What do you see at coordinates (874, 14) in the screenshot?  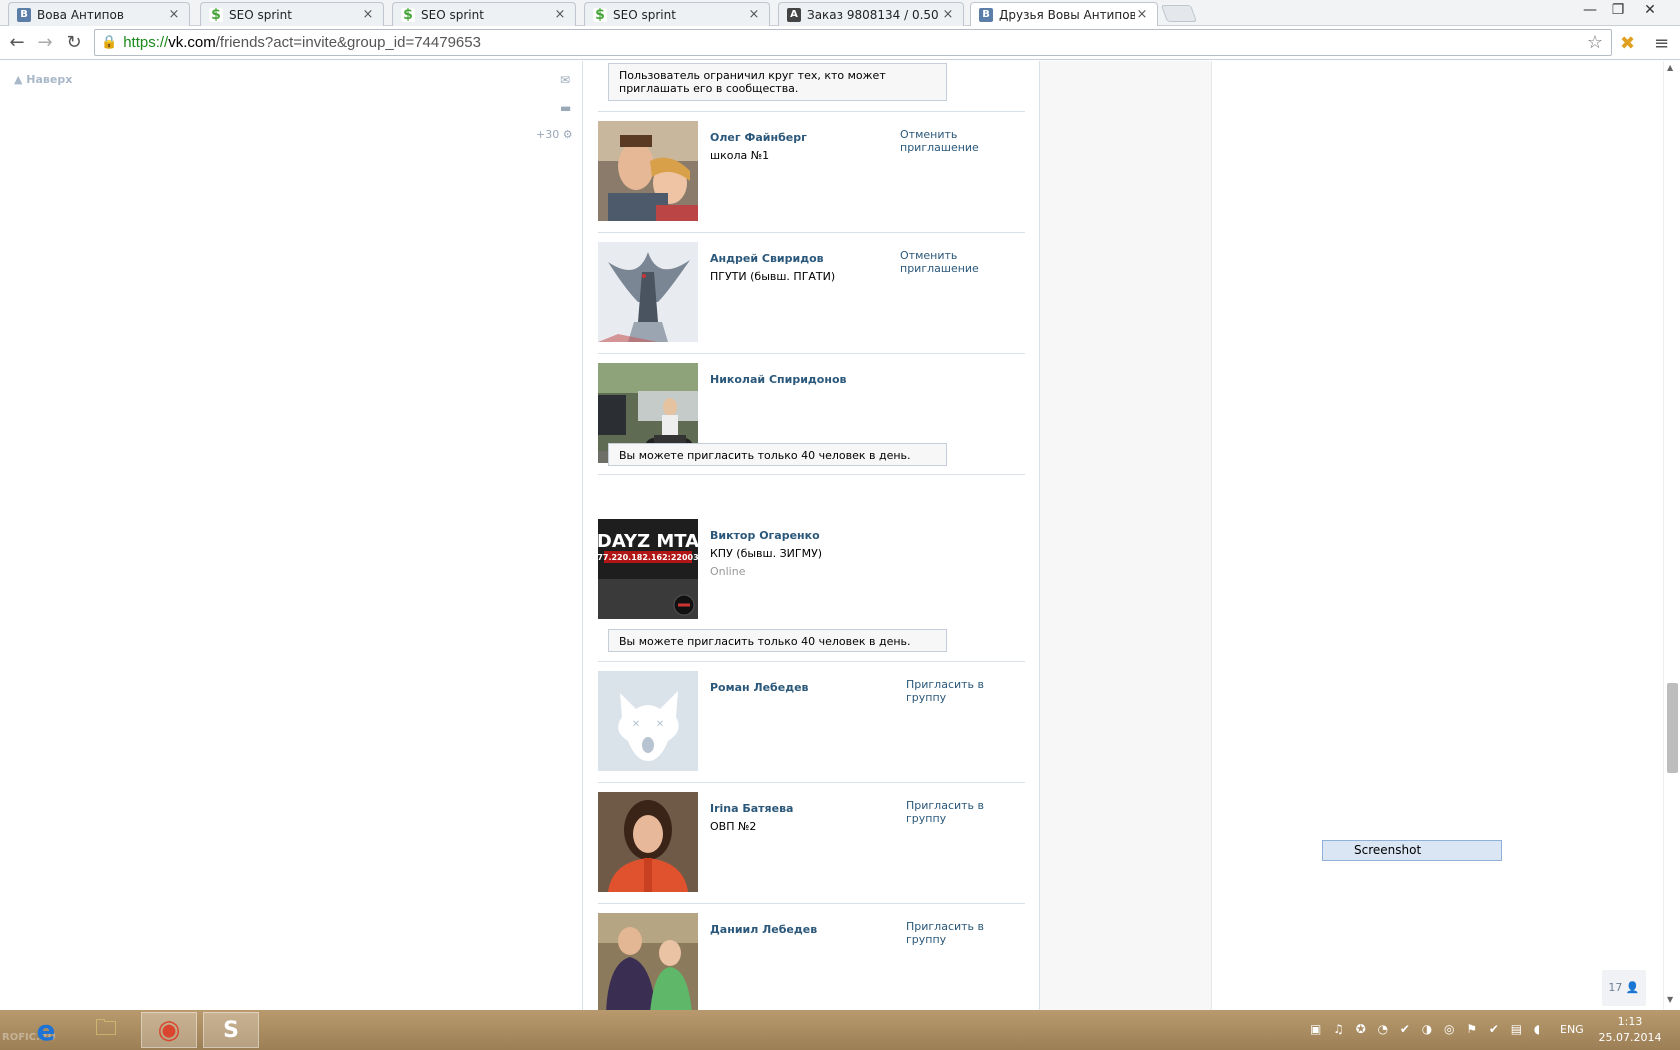 I see `tab-title: Заказ 9808134 / 0.50 у.е. /` at bounding box center [874, 14].